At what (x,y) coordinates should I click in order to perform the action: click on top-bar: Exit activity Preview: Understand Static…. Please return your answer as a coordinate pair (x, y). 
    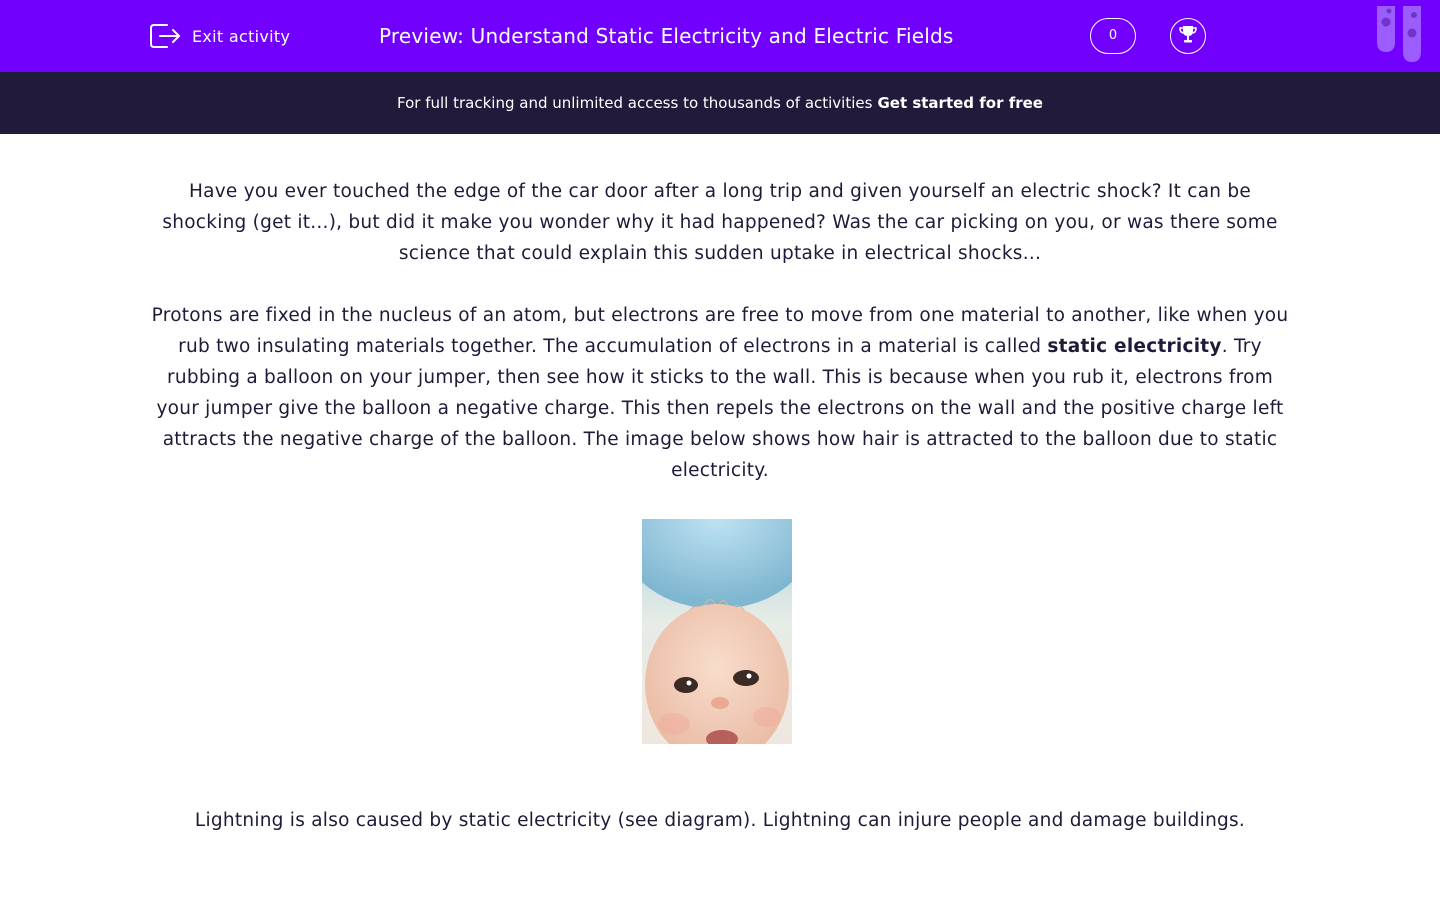
    Looking at the image, I should click on (720, 36).